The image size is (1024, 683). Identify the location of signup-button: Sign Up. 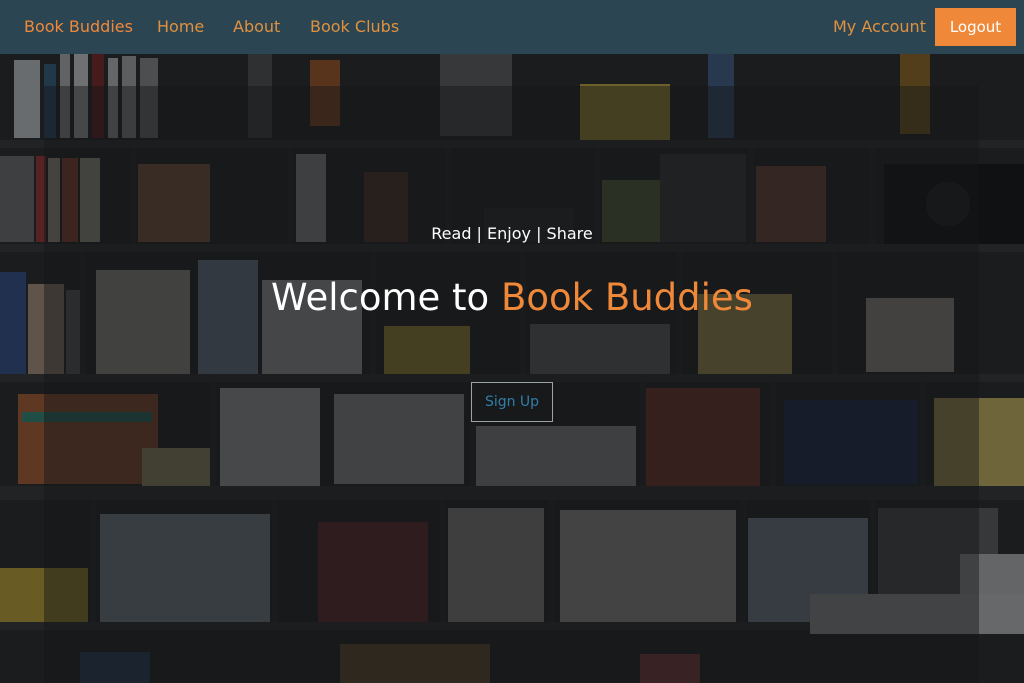
(512, 402).